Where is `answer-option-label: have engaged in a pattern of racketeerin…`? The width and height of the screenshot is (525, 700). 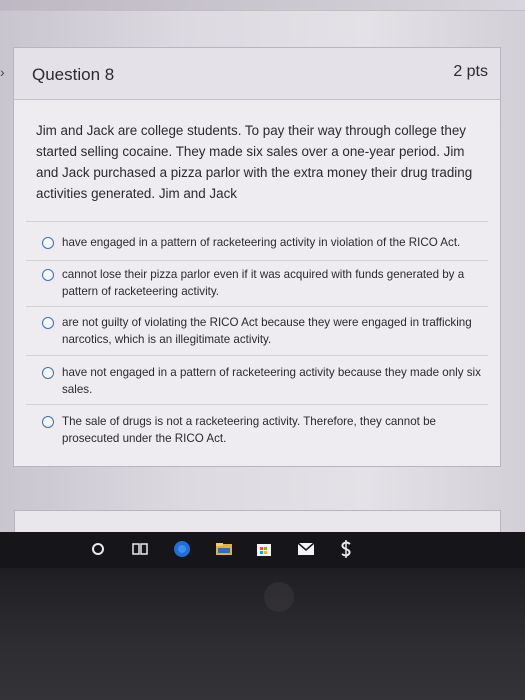 answer-option-label: have engaged in a pattern of racketeerin… is located at coordinates (261, 242).